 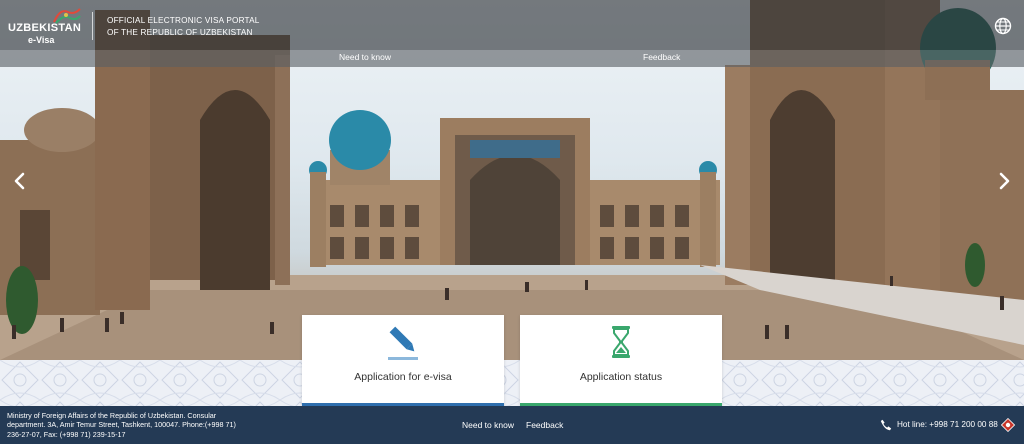 I want to click on footer-info-line3: 236-27-07, Fax: (+998 71) 239-15-17, so click(x=66, y=434).